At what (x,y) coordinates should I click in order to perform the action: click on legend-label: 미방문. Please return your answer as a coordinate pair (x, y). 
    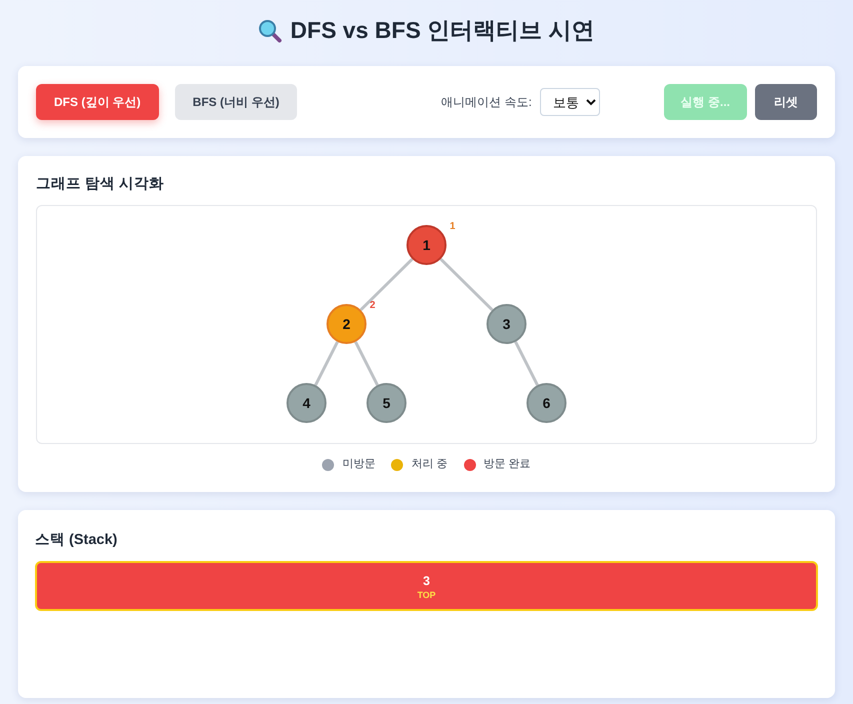
    Looking at the image, I should click on (359, 464).